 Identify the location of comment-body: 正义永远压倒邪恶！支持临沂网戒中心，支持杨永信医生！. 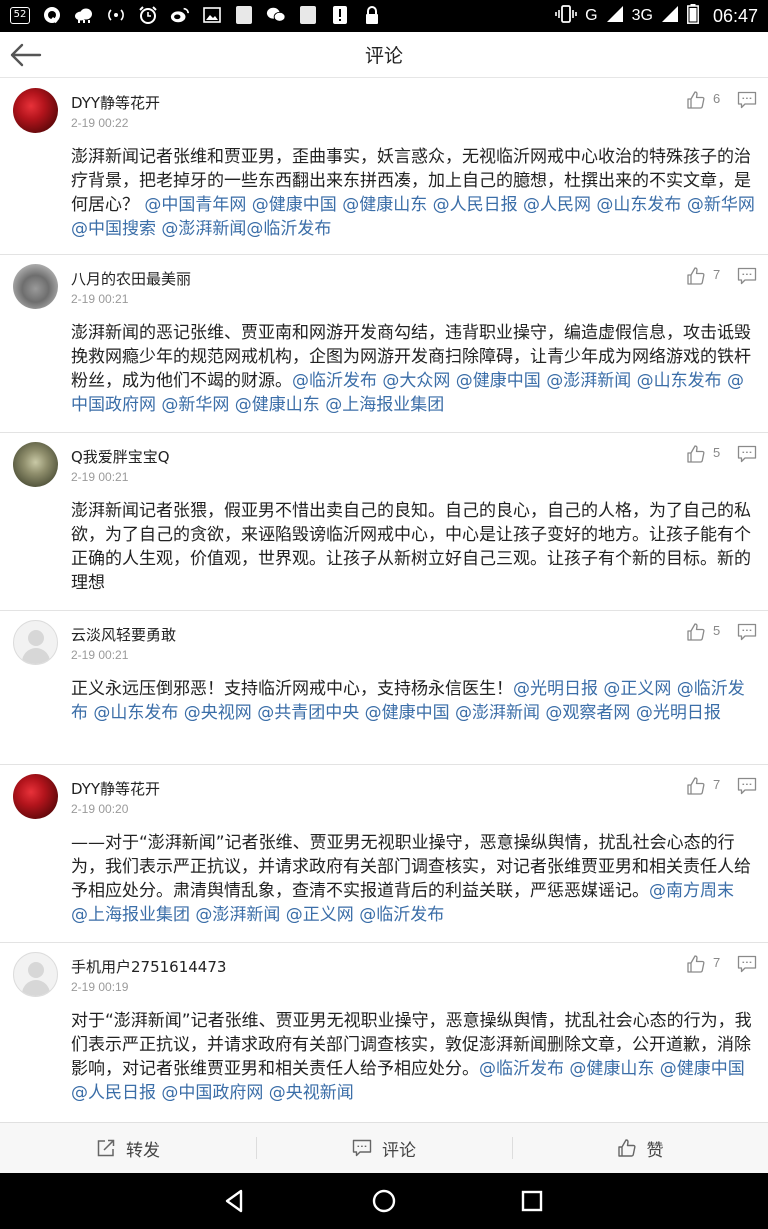
(292, 689).